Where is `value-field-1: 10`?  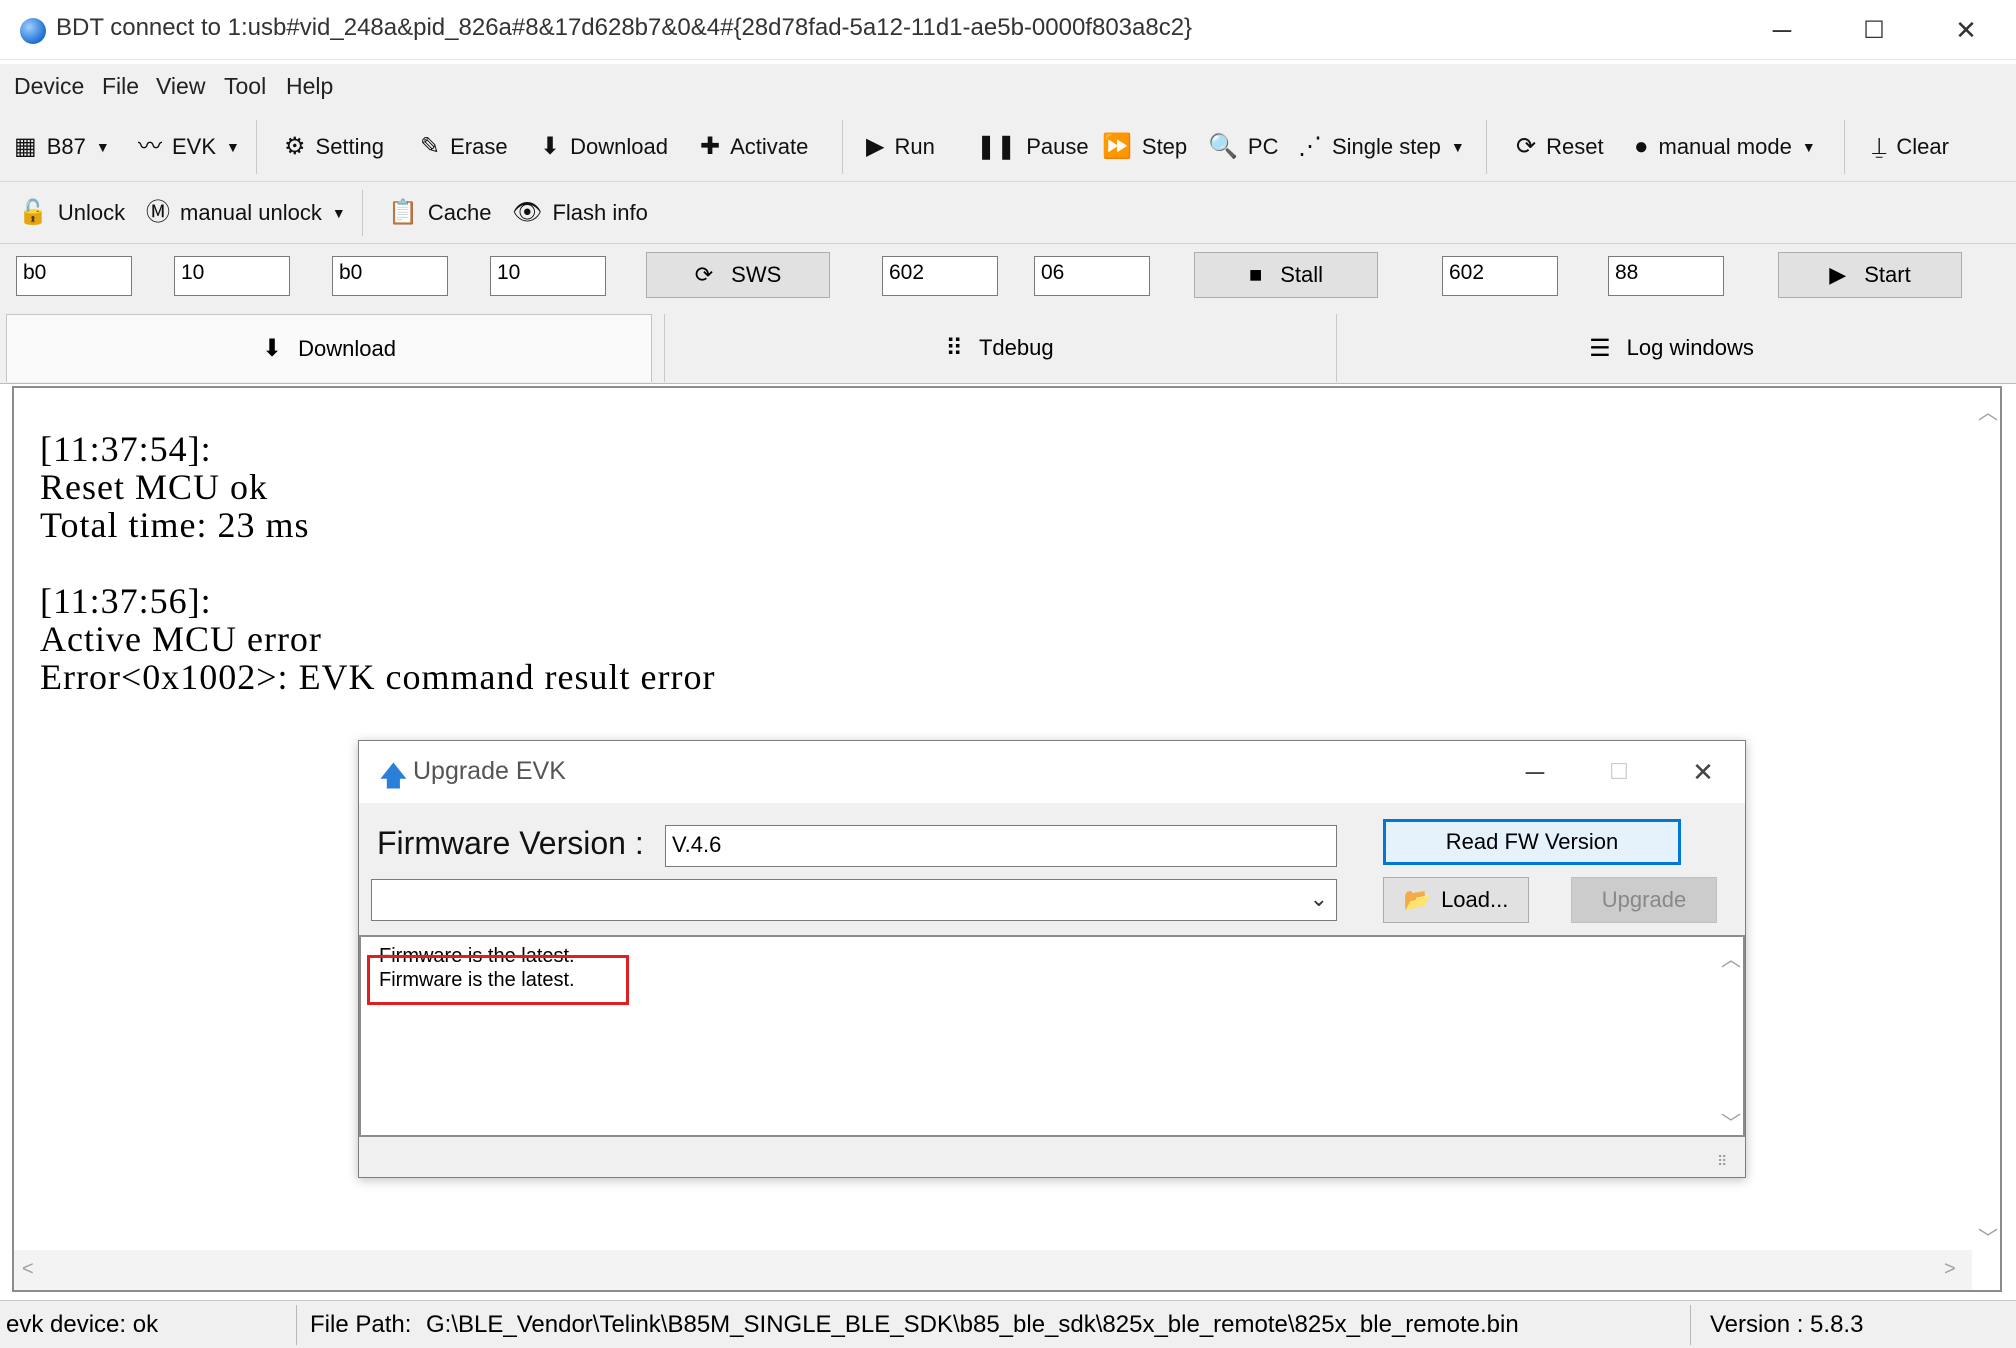
value-field-1: 10 is located at coordinates (232, 276).